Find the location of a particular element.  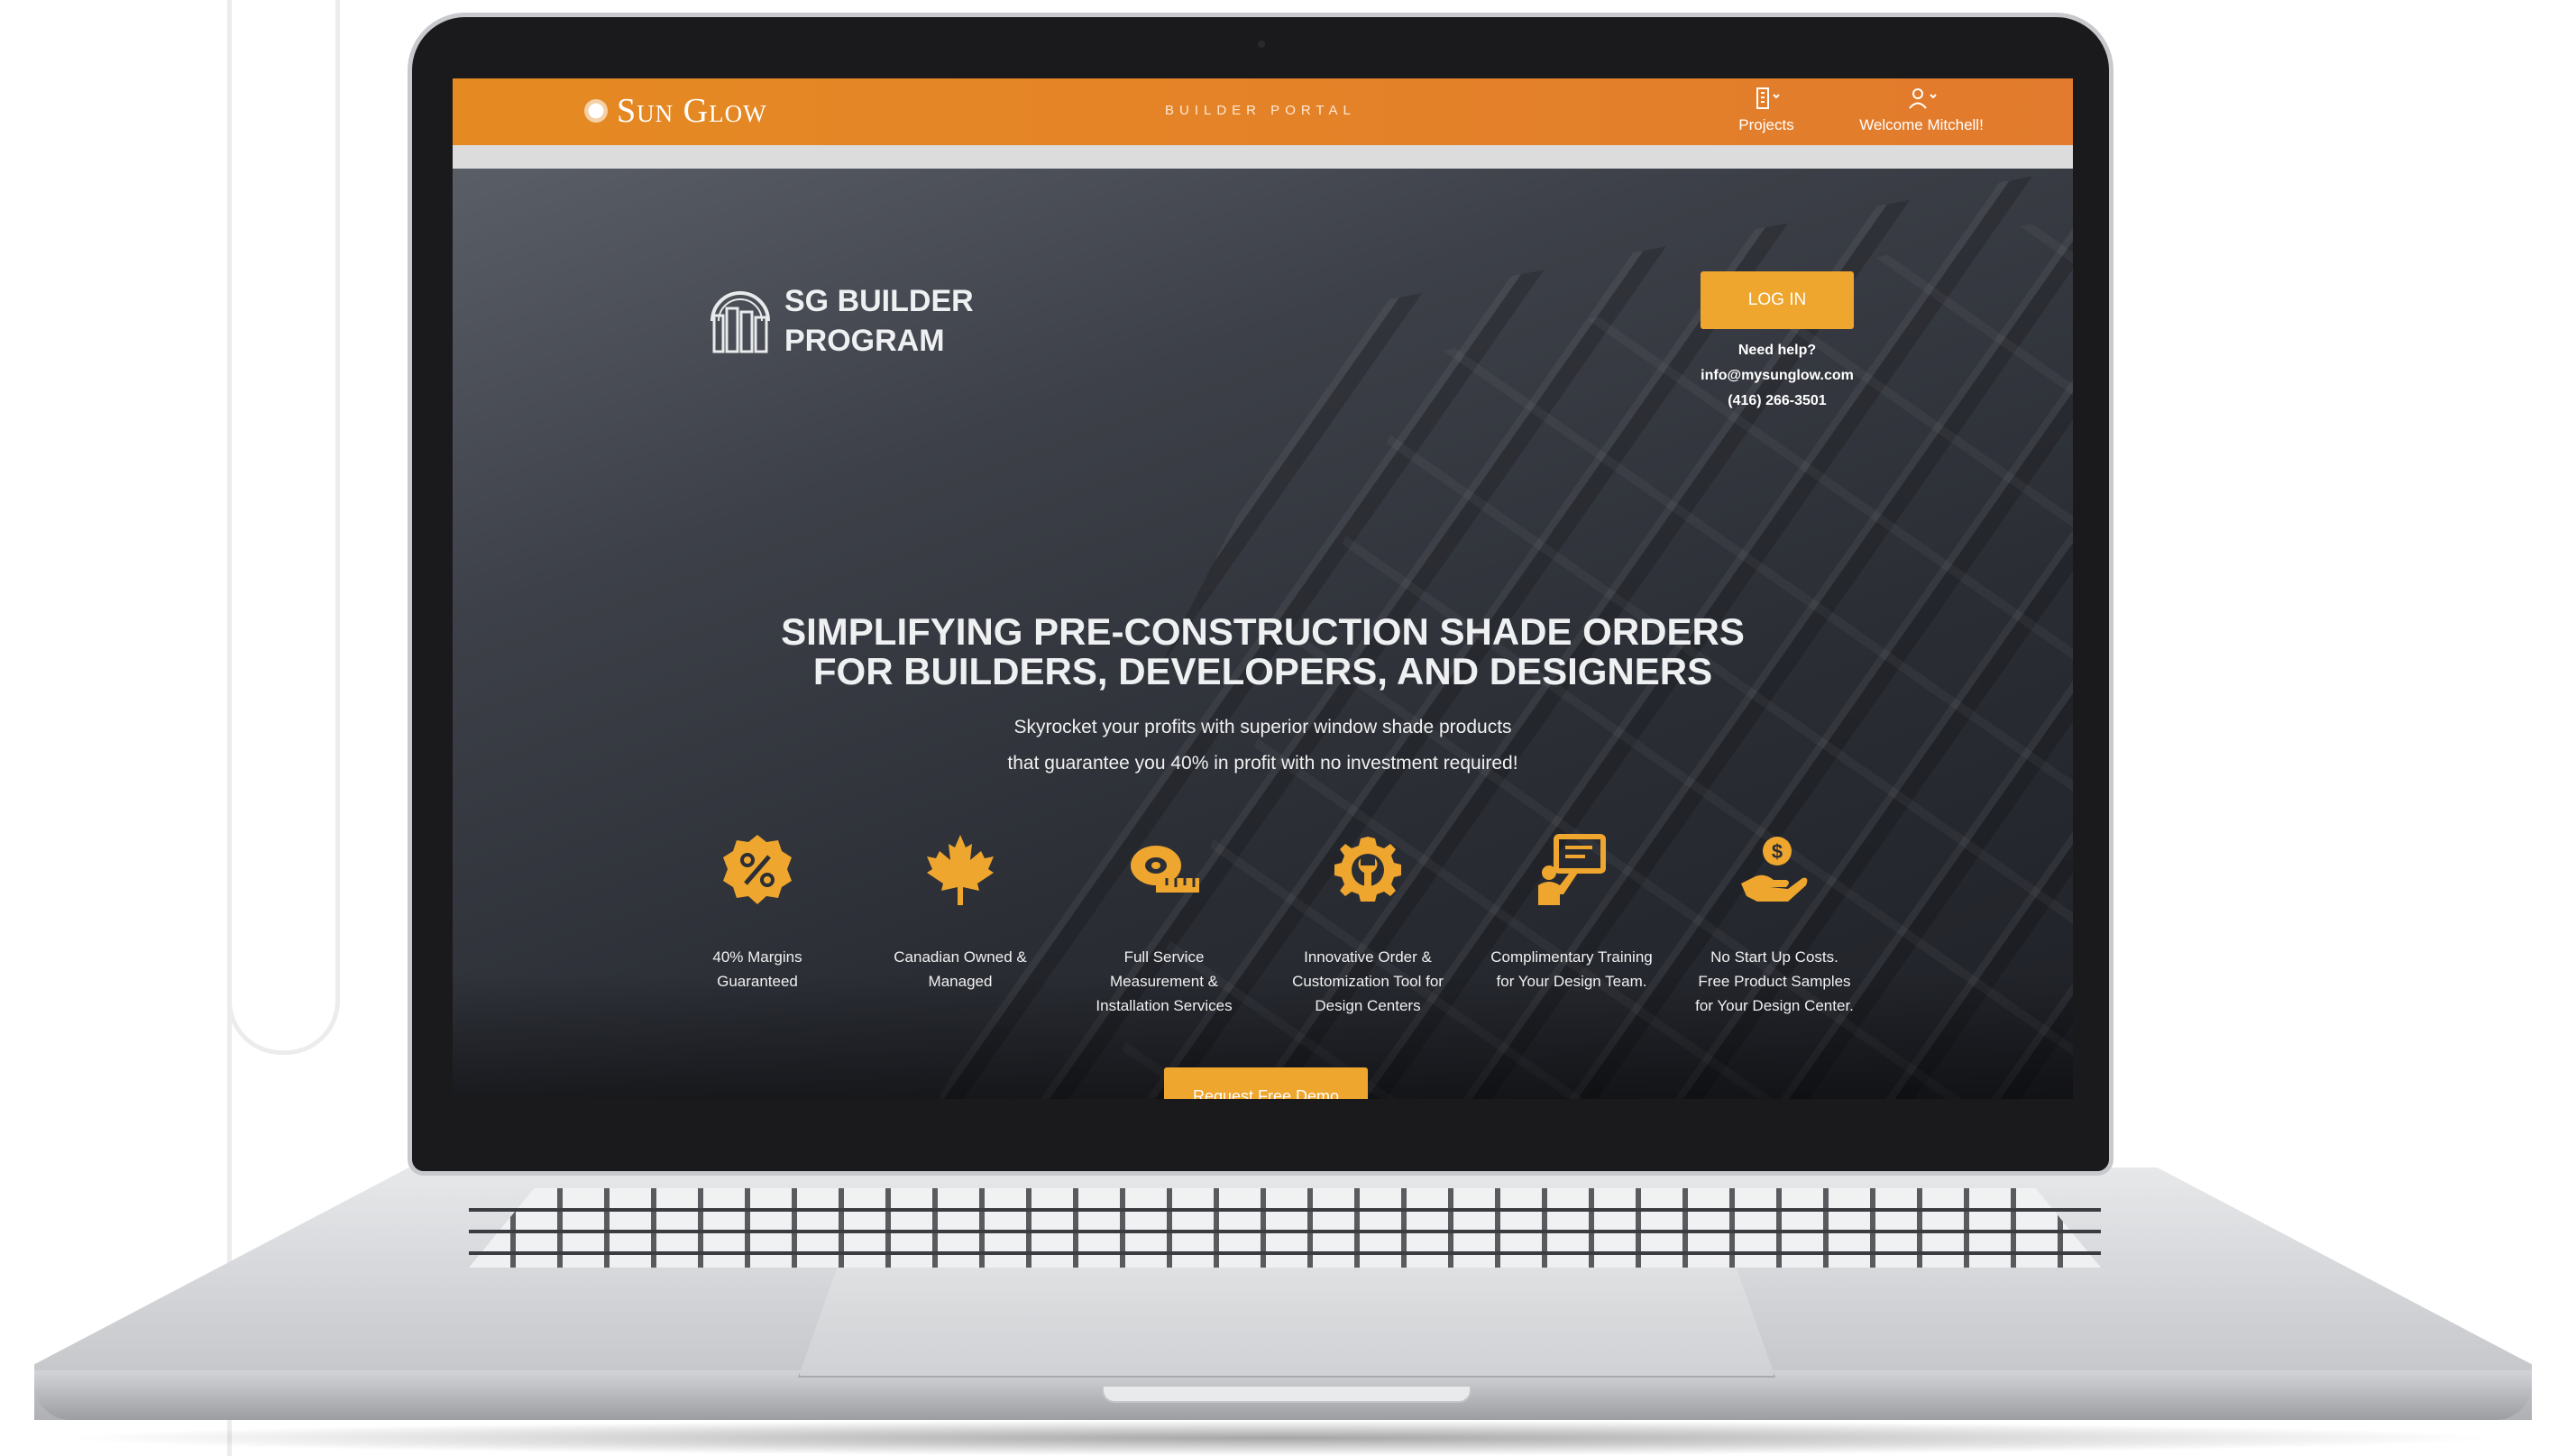

feature-service-line3: Installation Services is located at coordinates (1164, 1006).